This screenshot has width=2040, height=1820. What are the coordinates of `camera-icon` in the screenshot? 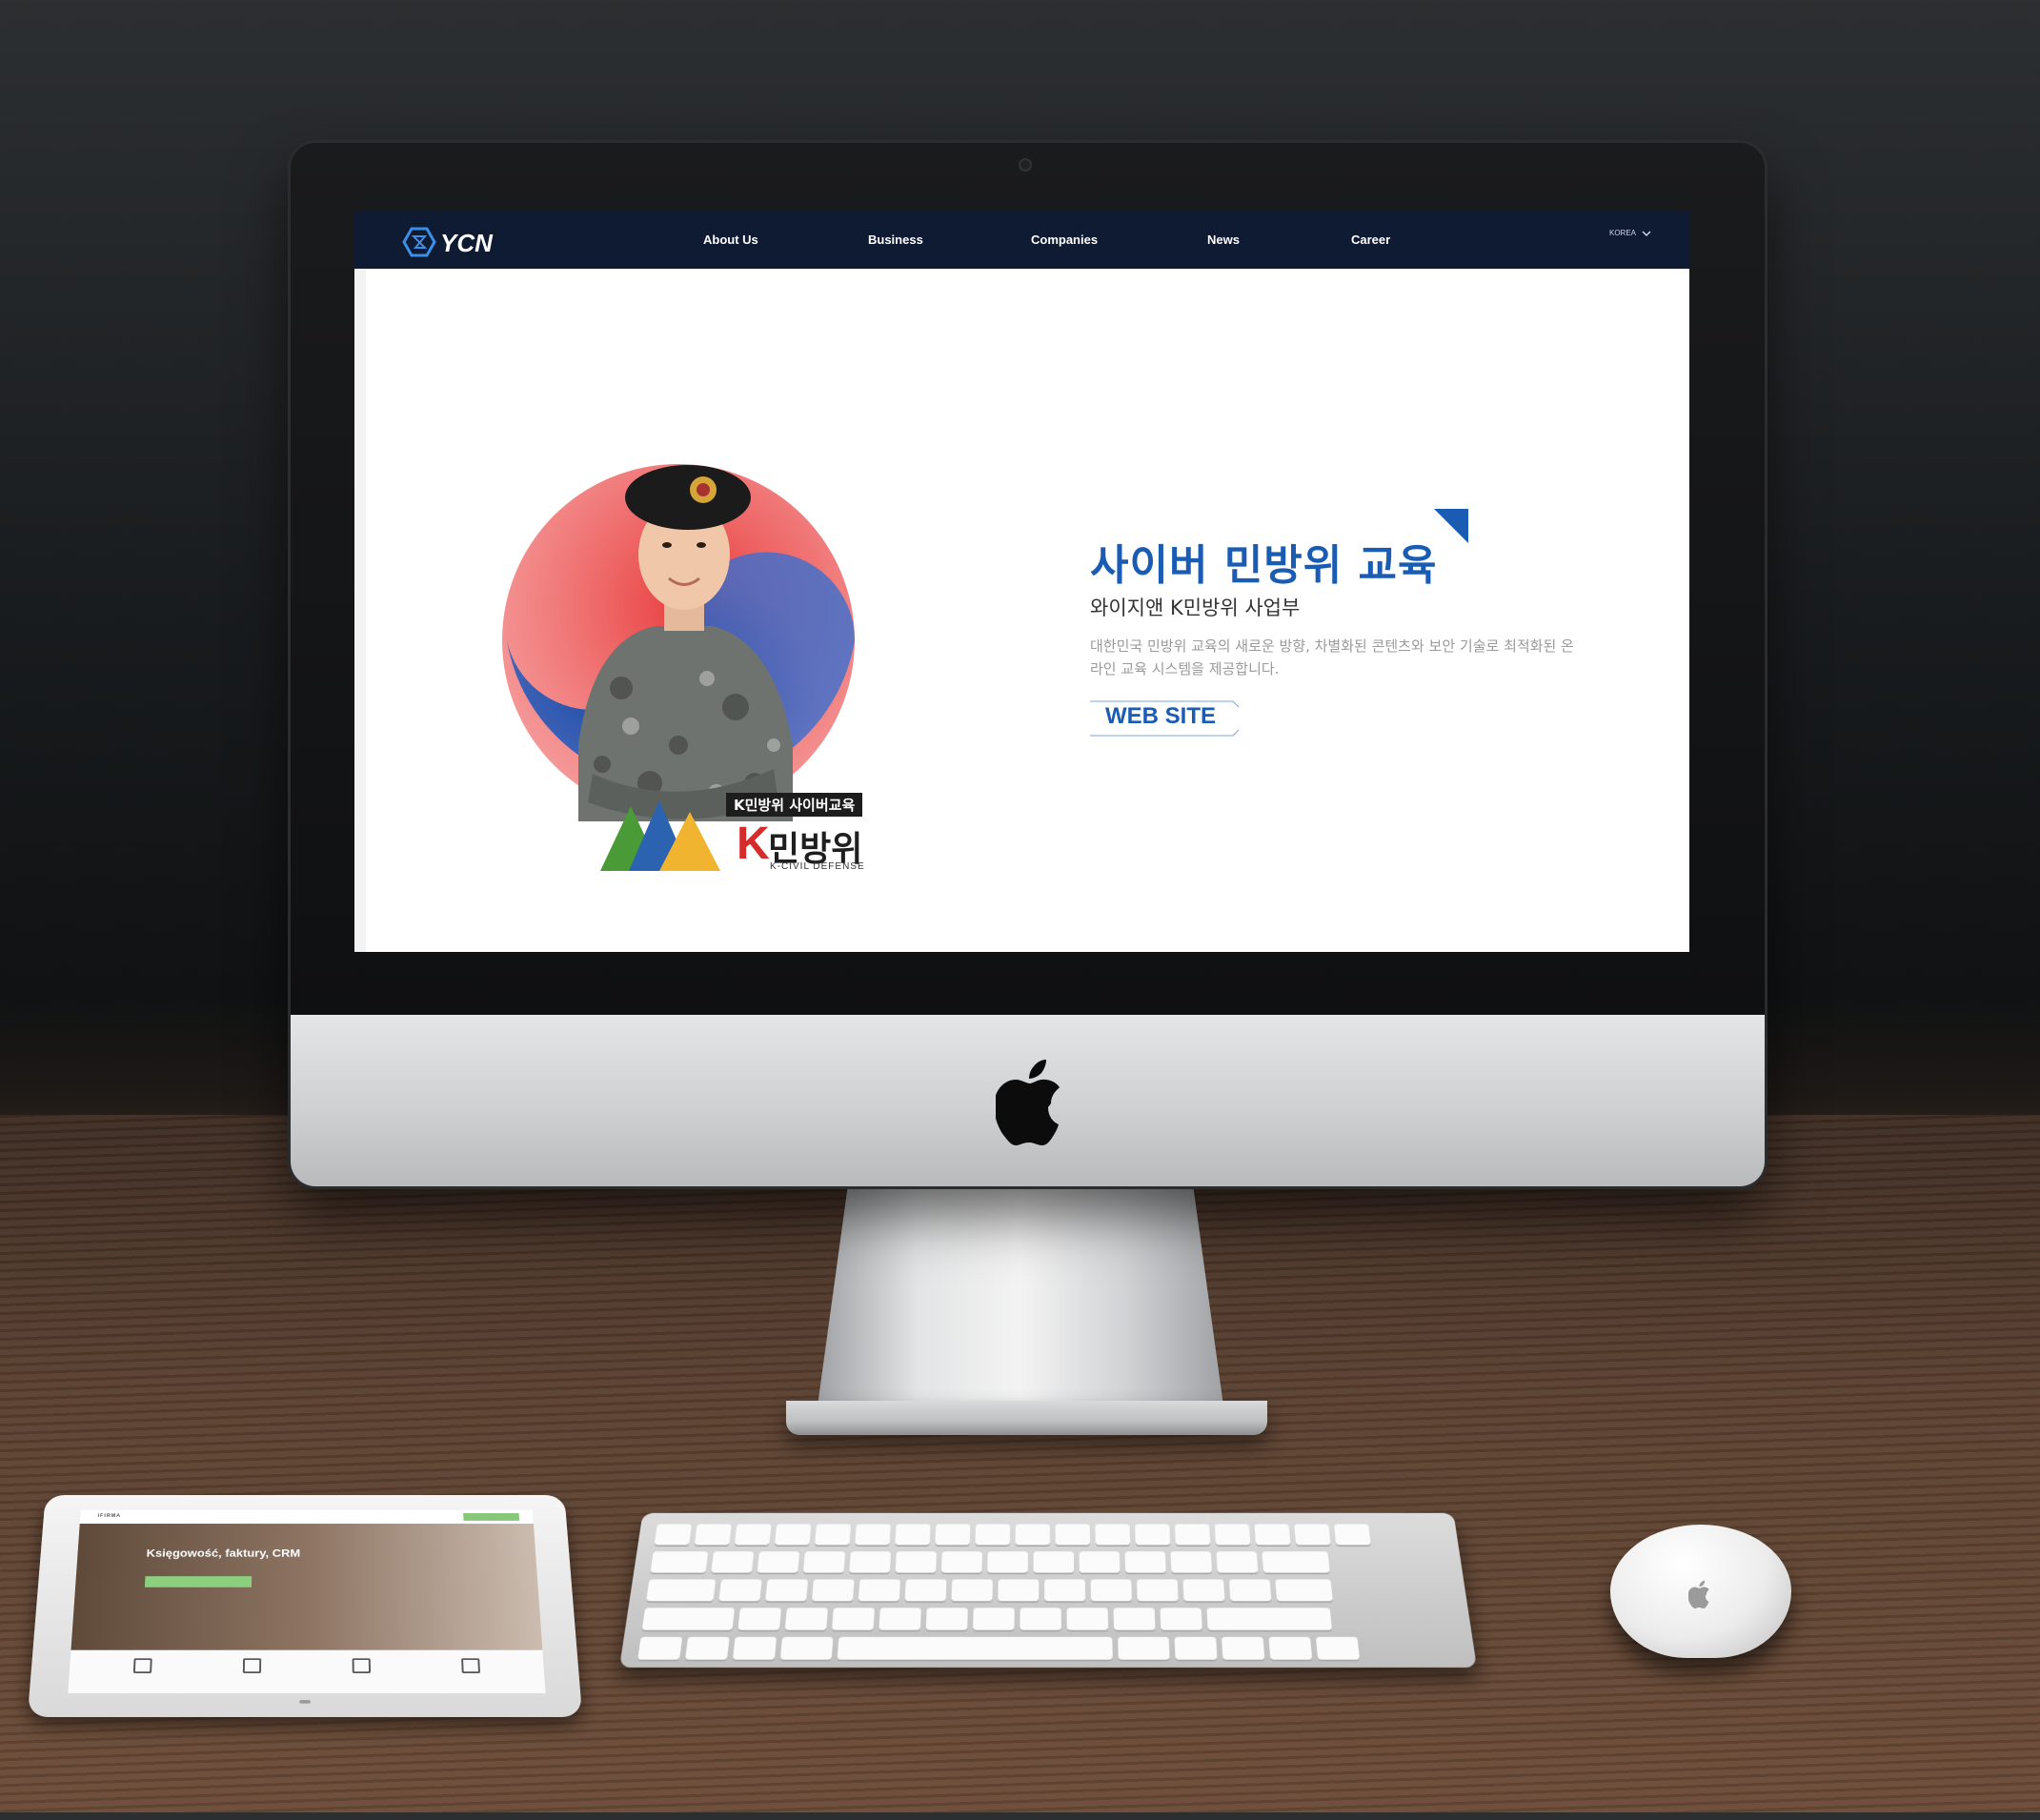 It's located at (1025, 165).